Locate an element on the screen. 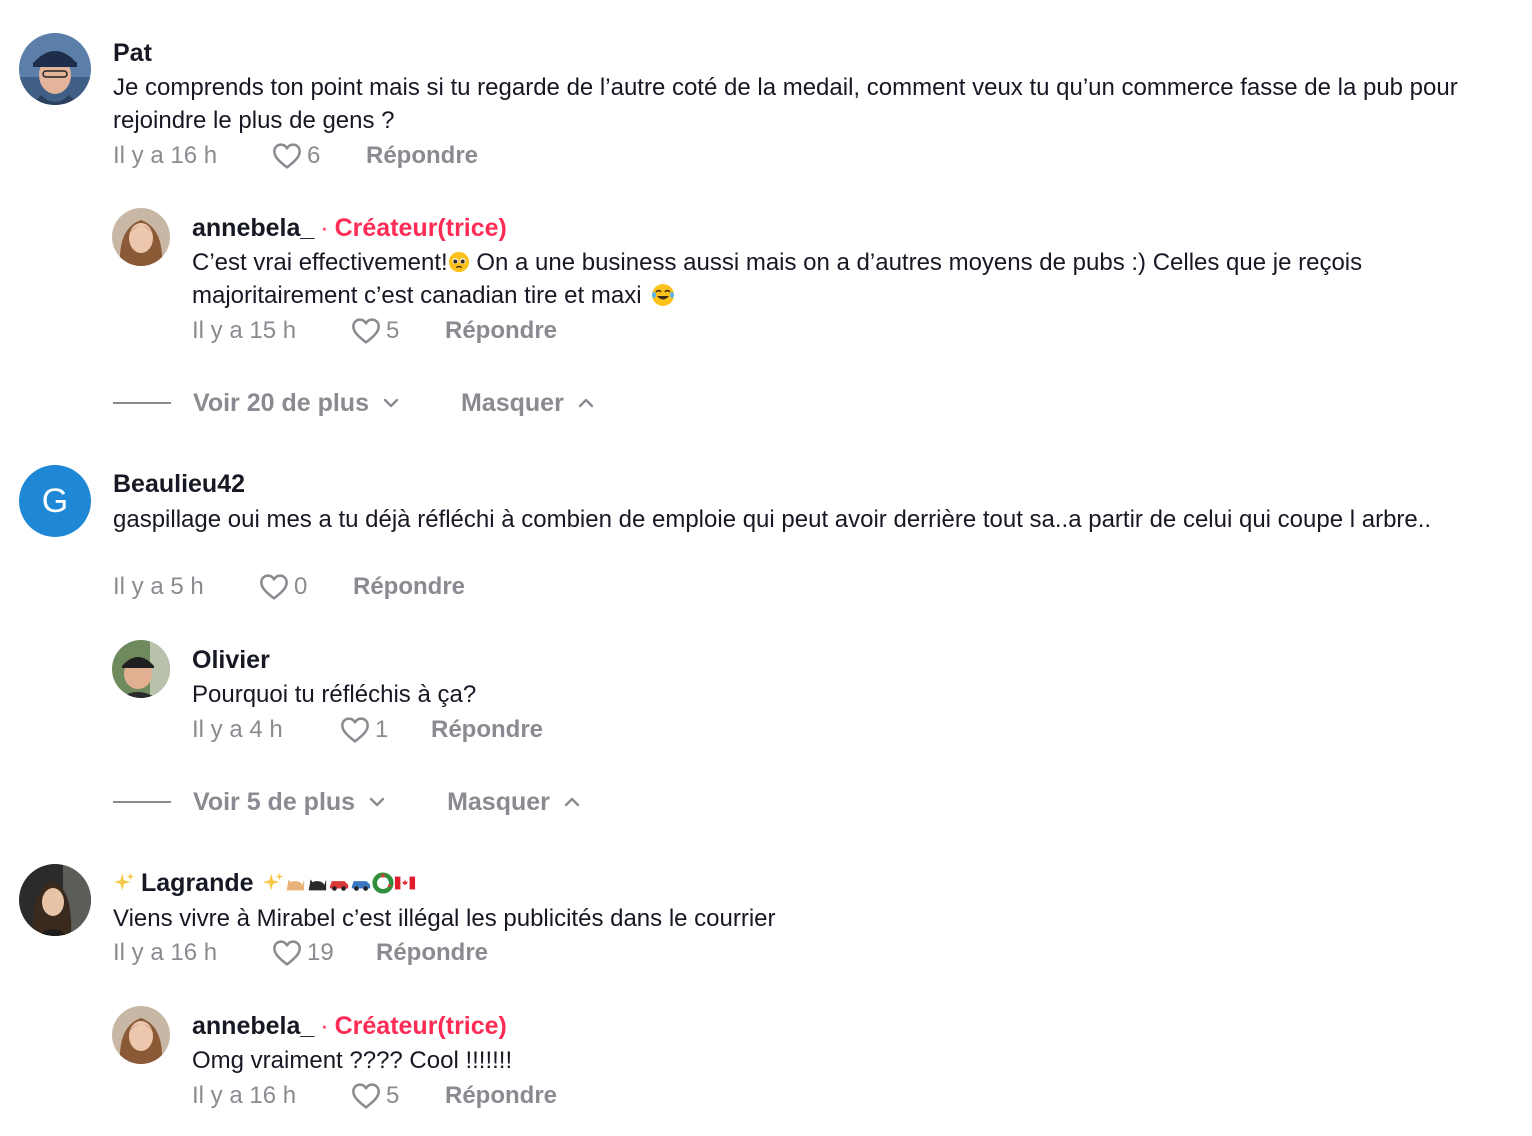 The image size is (1532, 1136). reply-time: Il y a 4 h is located at coordinates (237, 729).